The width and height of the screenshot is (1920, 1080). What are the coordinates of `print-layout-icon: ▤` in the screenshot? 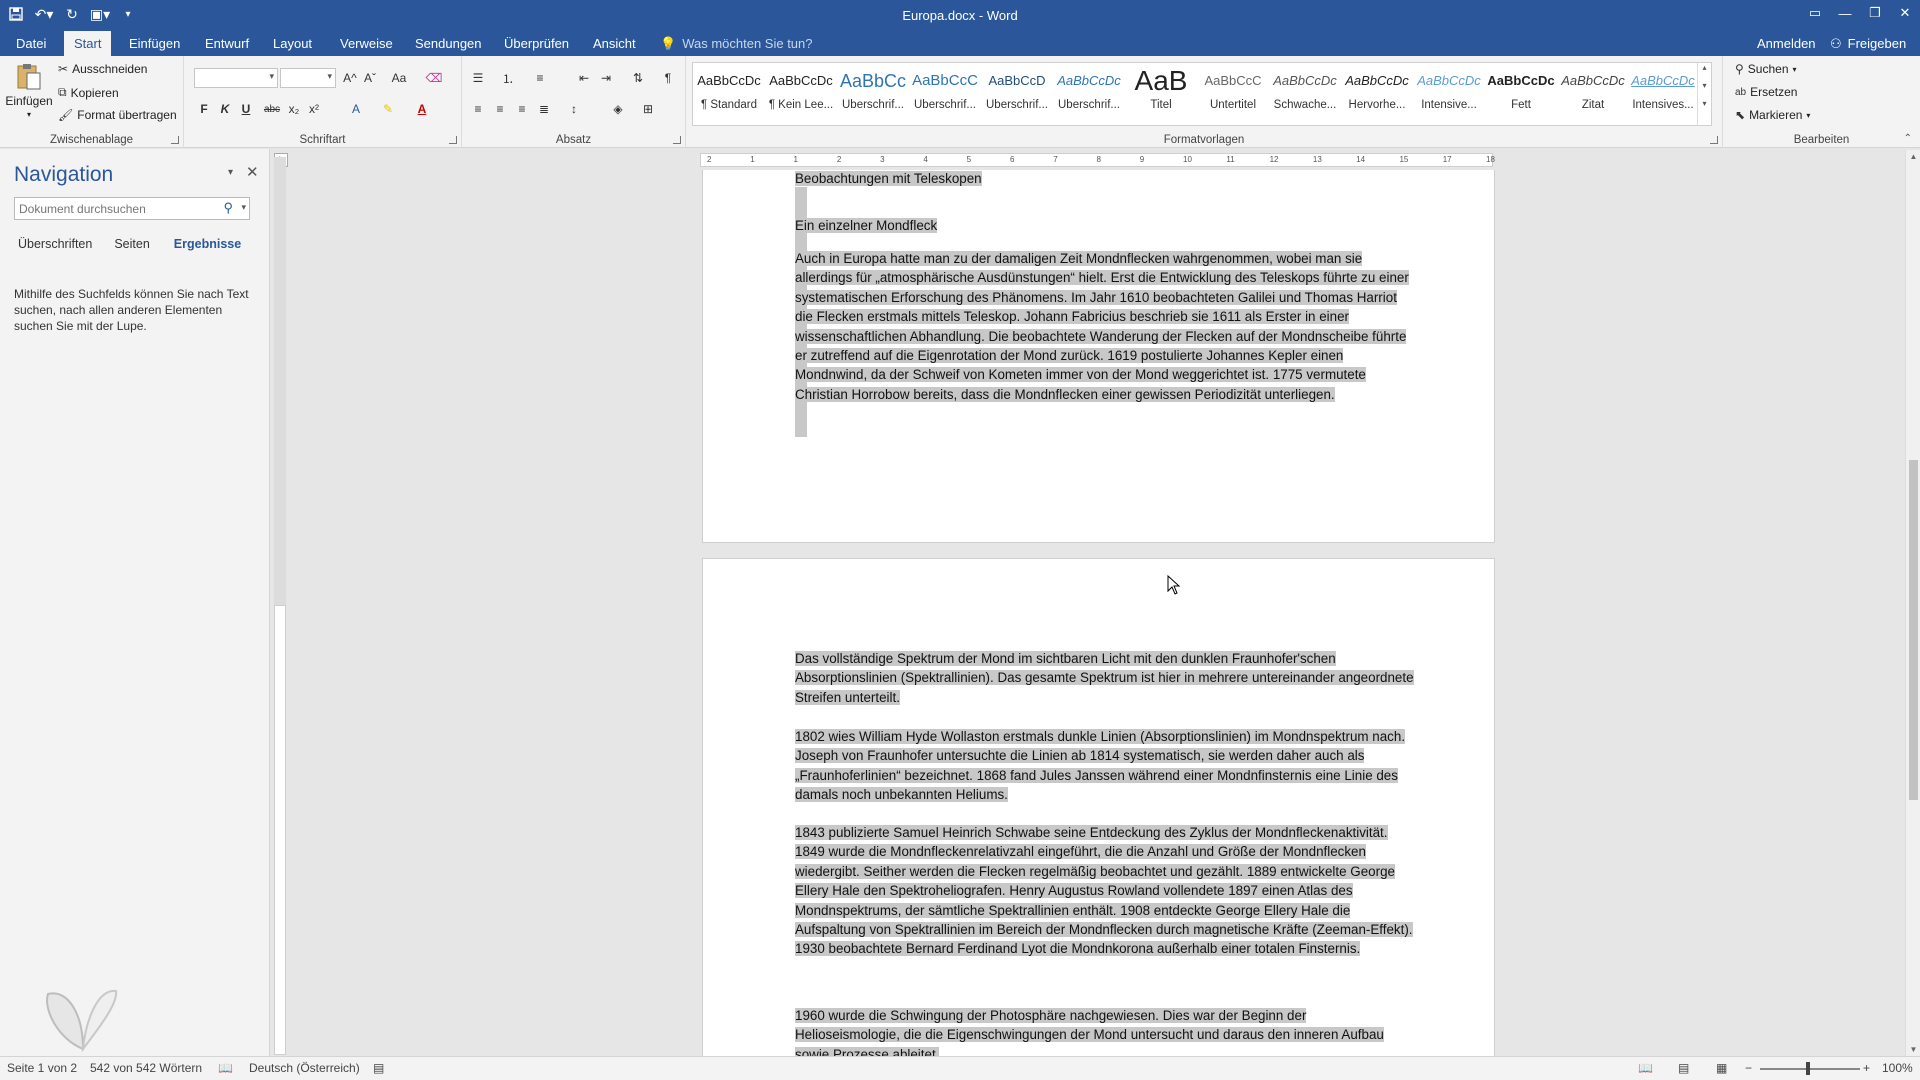 It's located at (1683, 1068).